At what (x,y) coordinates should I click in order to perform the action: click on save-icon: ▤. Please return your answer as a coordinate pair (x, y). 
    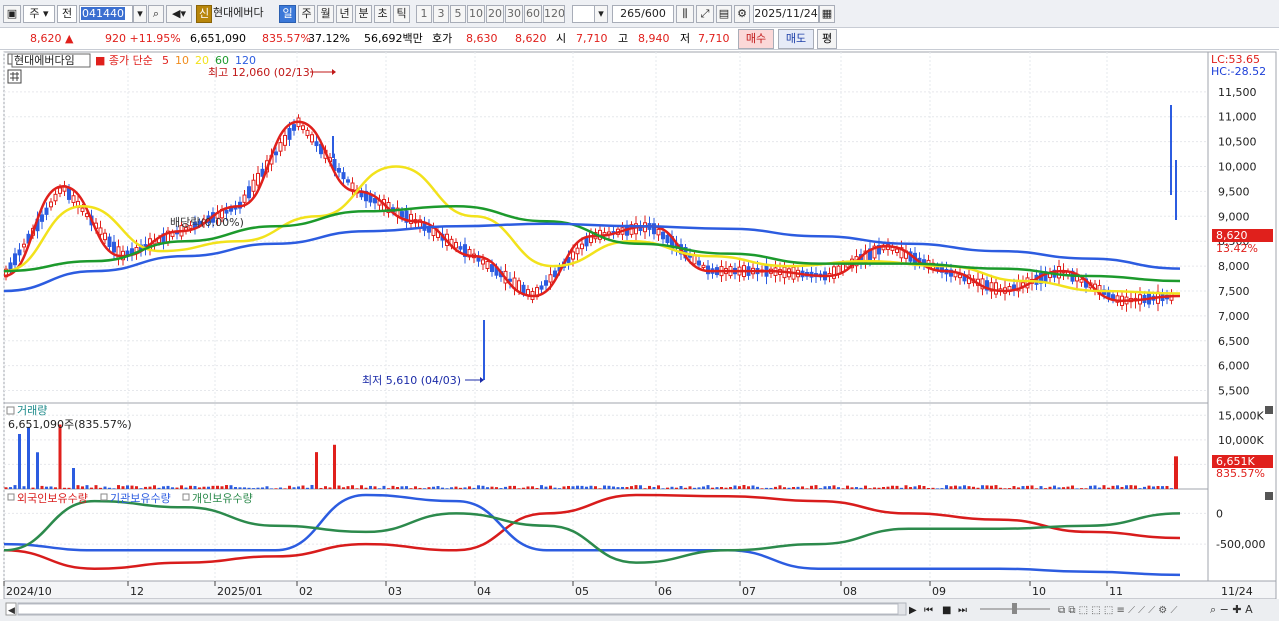
    Looking at the image, I should click on (724, 14).